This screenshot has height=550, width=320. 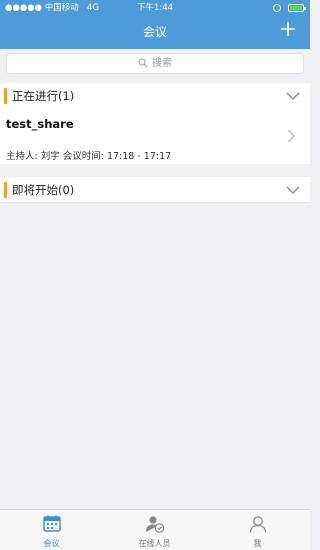 I want to click on app-header: ●●●●● 中国移动 4G 下午1:44 会议, so click(x=155, y=24).